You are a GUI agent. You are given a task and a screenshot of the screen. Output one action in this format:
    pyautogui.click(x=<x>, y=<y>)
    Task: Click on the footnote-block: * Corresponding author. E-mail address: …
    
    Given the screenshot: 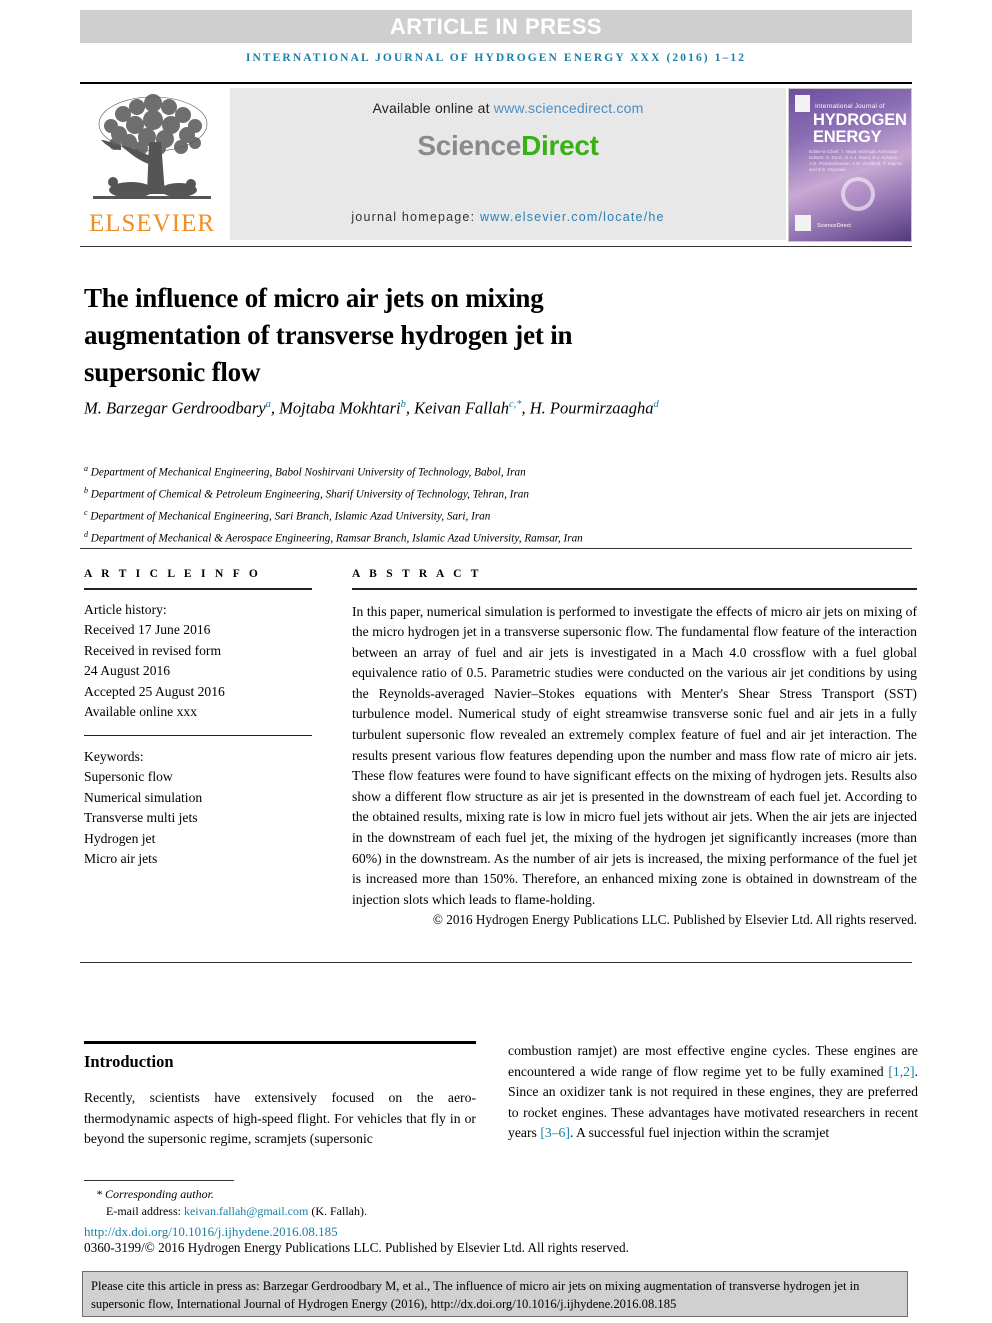 What is the action you would take?
    pyautogui.click(x=384, y=1202)
    